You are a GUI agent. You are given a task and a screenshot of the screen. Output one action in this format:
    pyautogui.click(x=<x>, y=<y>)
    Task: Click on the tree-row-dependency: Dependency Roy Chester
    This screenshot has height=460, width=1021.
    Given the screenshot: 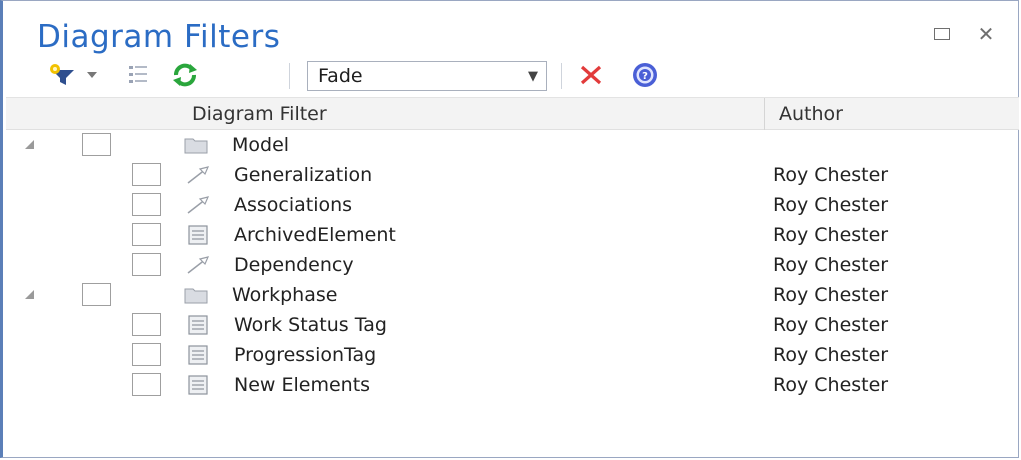 What is the action you would take?
    pyautogui.click(x=512, y=265)
    